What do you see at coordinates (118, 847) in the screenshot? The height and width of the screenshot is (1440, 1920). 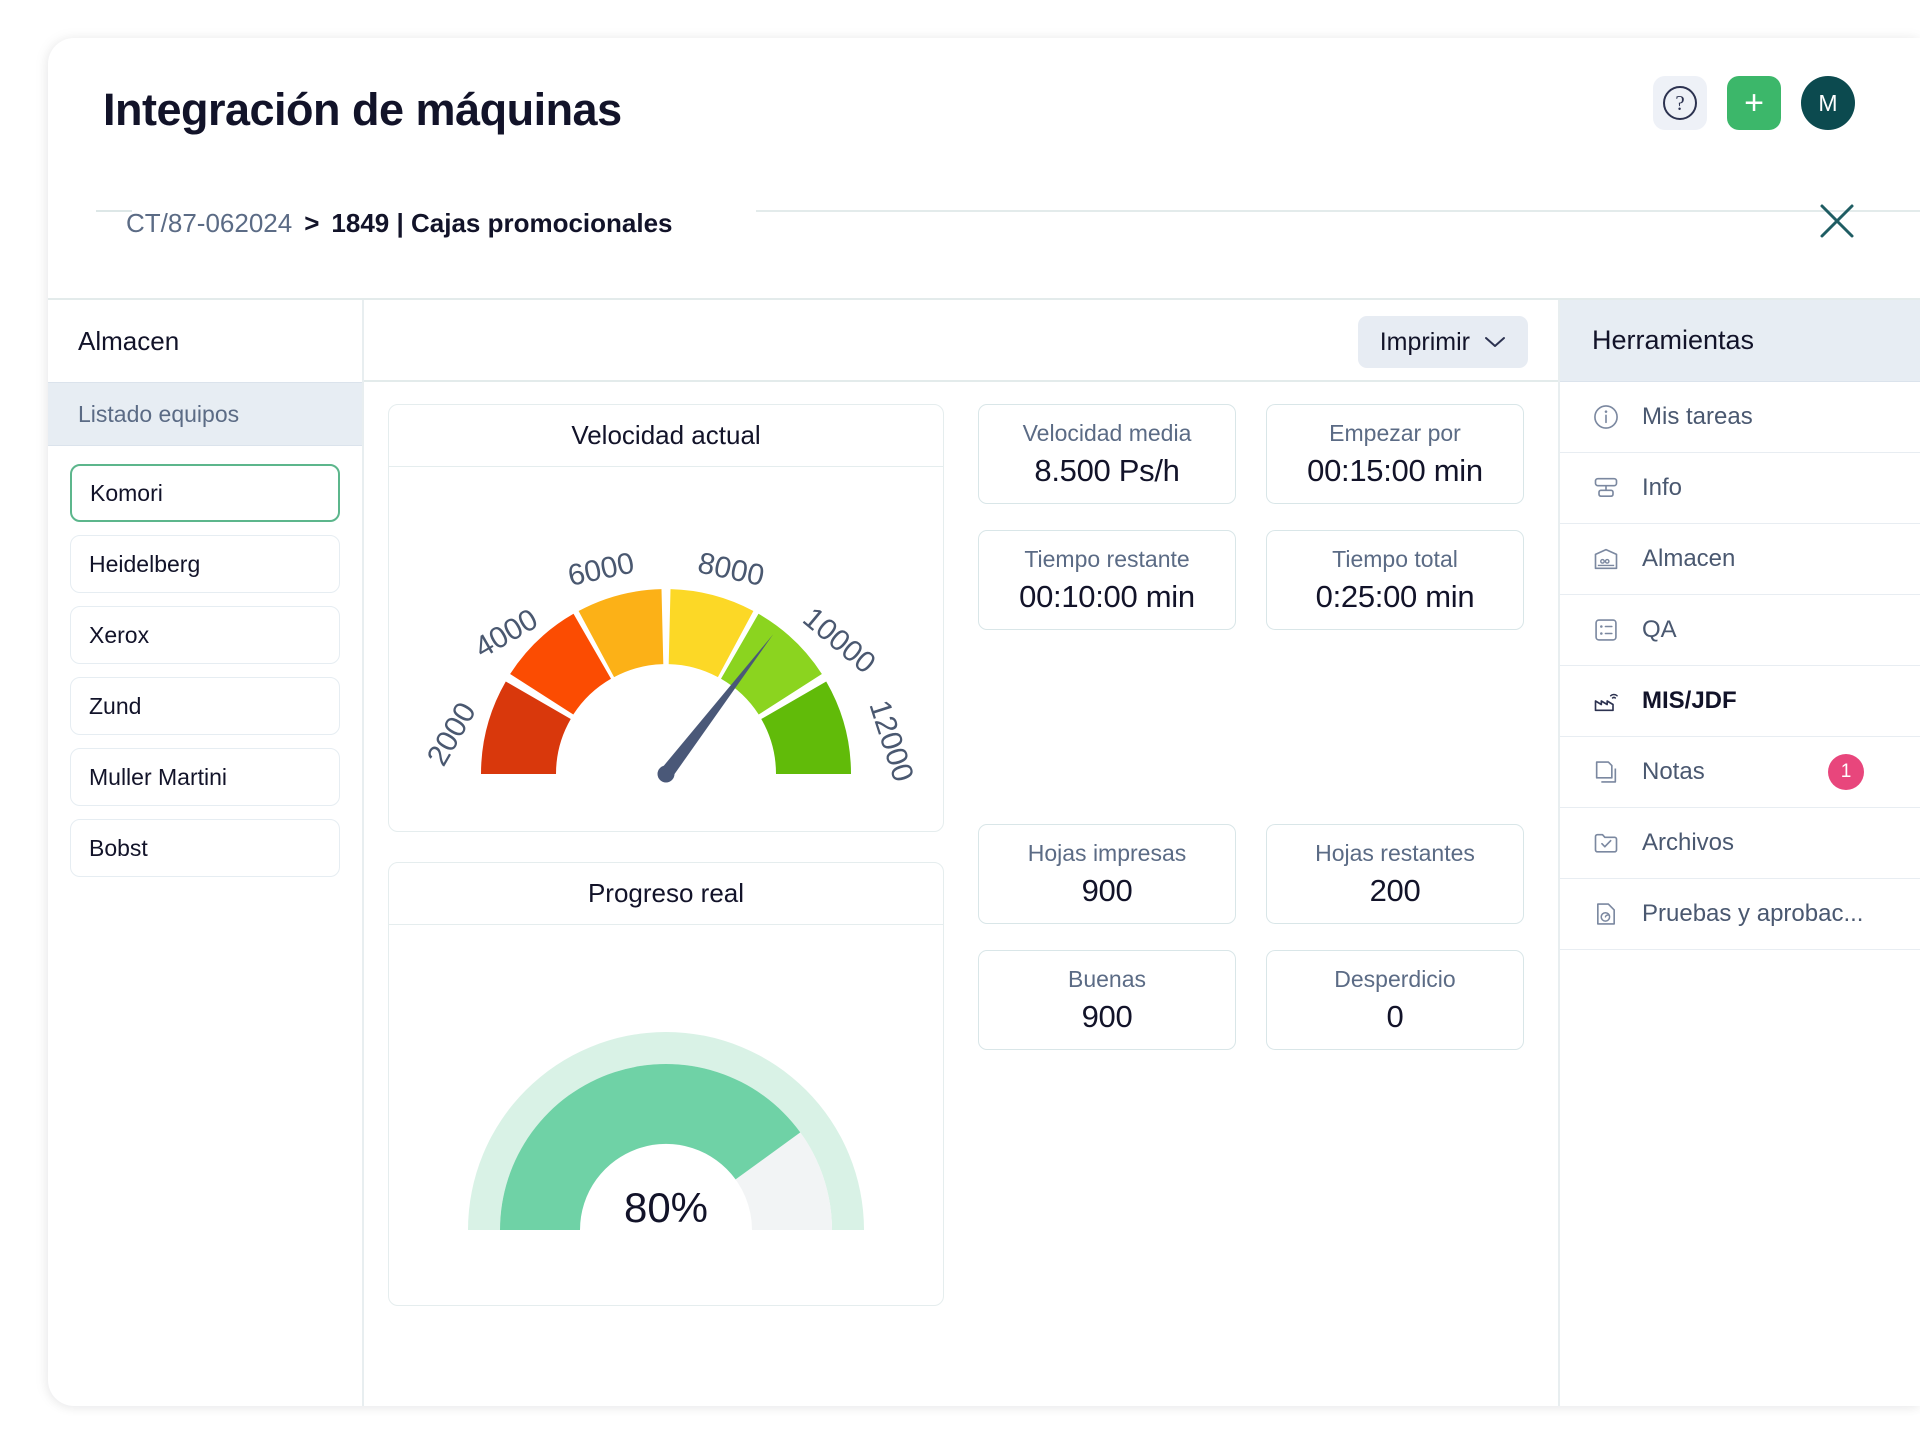 I see `machine-label: Bobst` at bounding box center [118, 847].